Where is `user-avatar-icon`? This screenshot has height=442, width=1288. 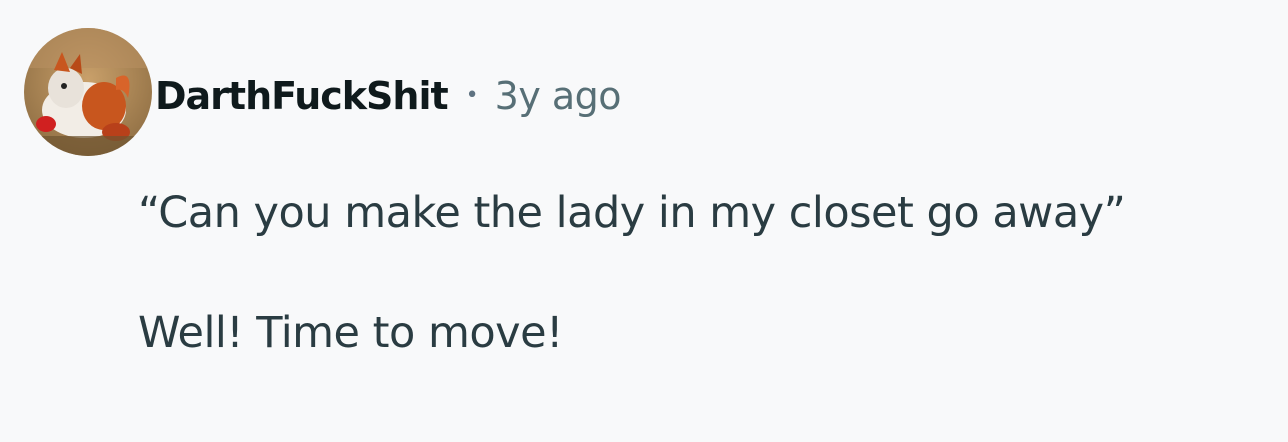 user-avatar-icon is located at coordinates (88, 92).